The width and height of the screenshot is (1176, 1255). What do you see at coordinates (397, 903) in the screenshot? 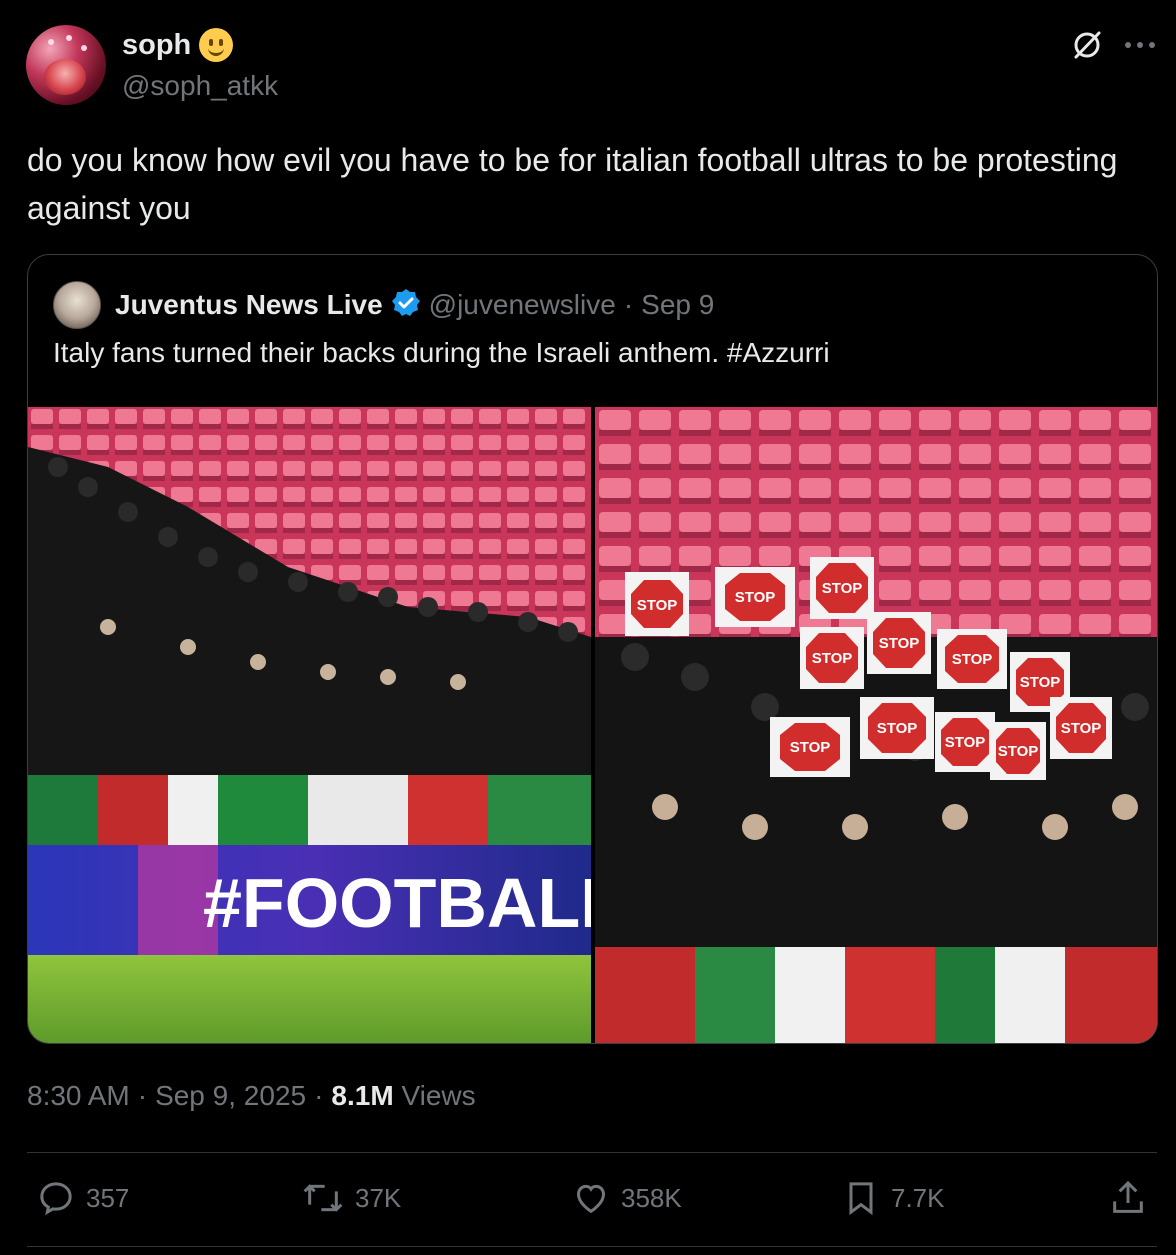
I see `ad-board-text: #FOOTBALL` at bounding box center [397, 903].